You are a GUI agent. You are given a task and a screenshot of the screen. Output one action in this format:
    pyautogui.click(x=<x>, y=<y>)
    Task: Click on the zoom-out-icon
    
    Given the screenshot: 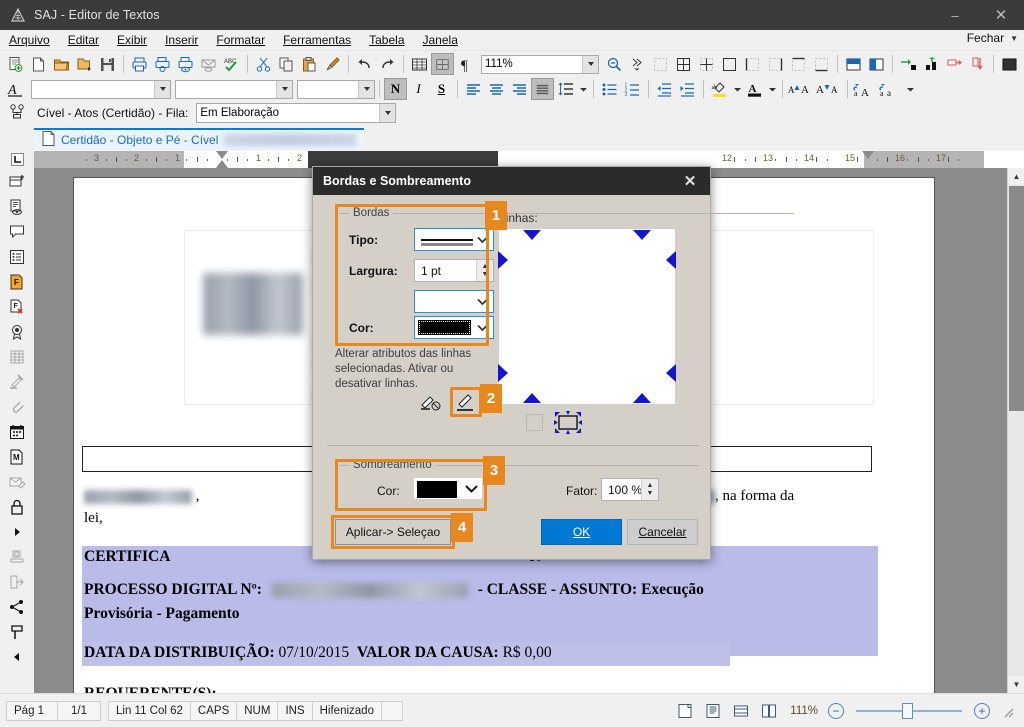 What is the action you would take?
    pyautogui.click(x=614, y=64)
    